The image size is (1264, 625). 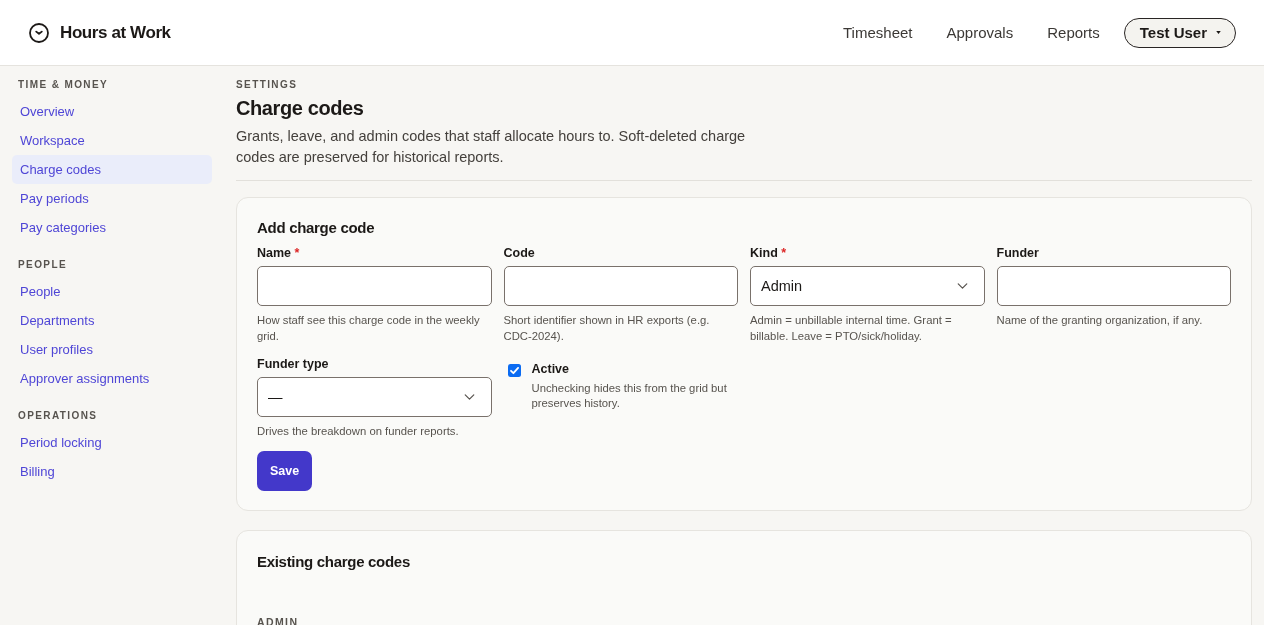 What do you see at coordinates (58, 416) in the screenshot?
I see `sidebar-heading: OPERATIONS` at bounding box center [58, 416].